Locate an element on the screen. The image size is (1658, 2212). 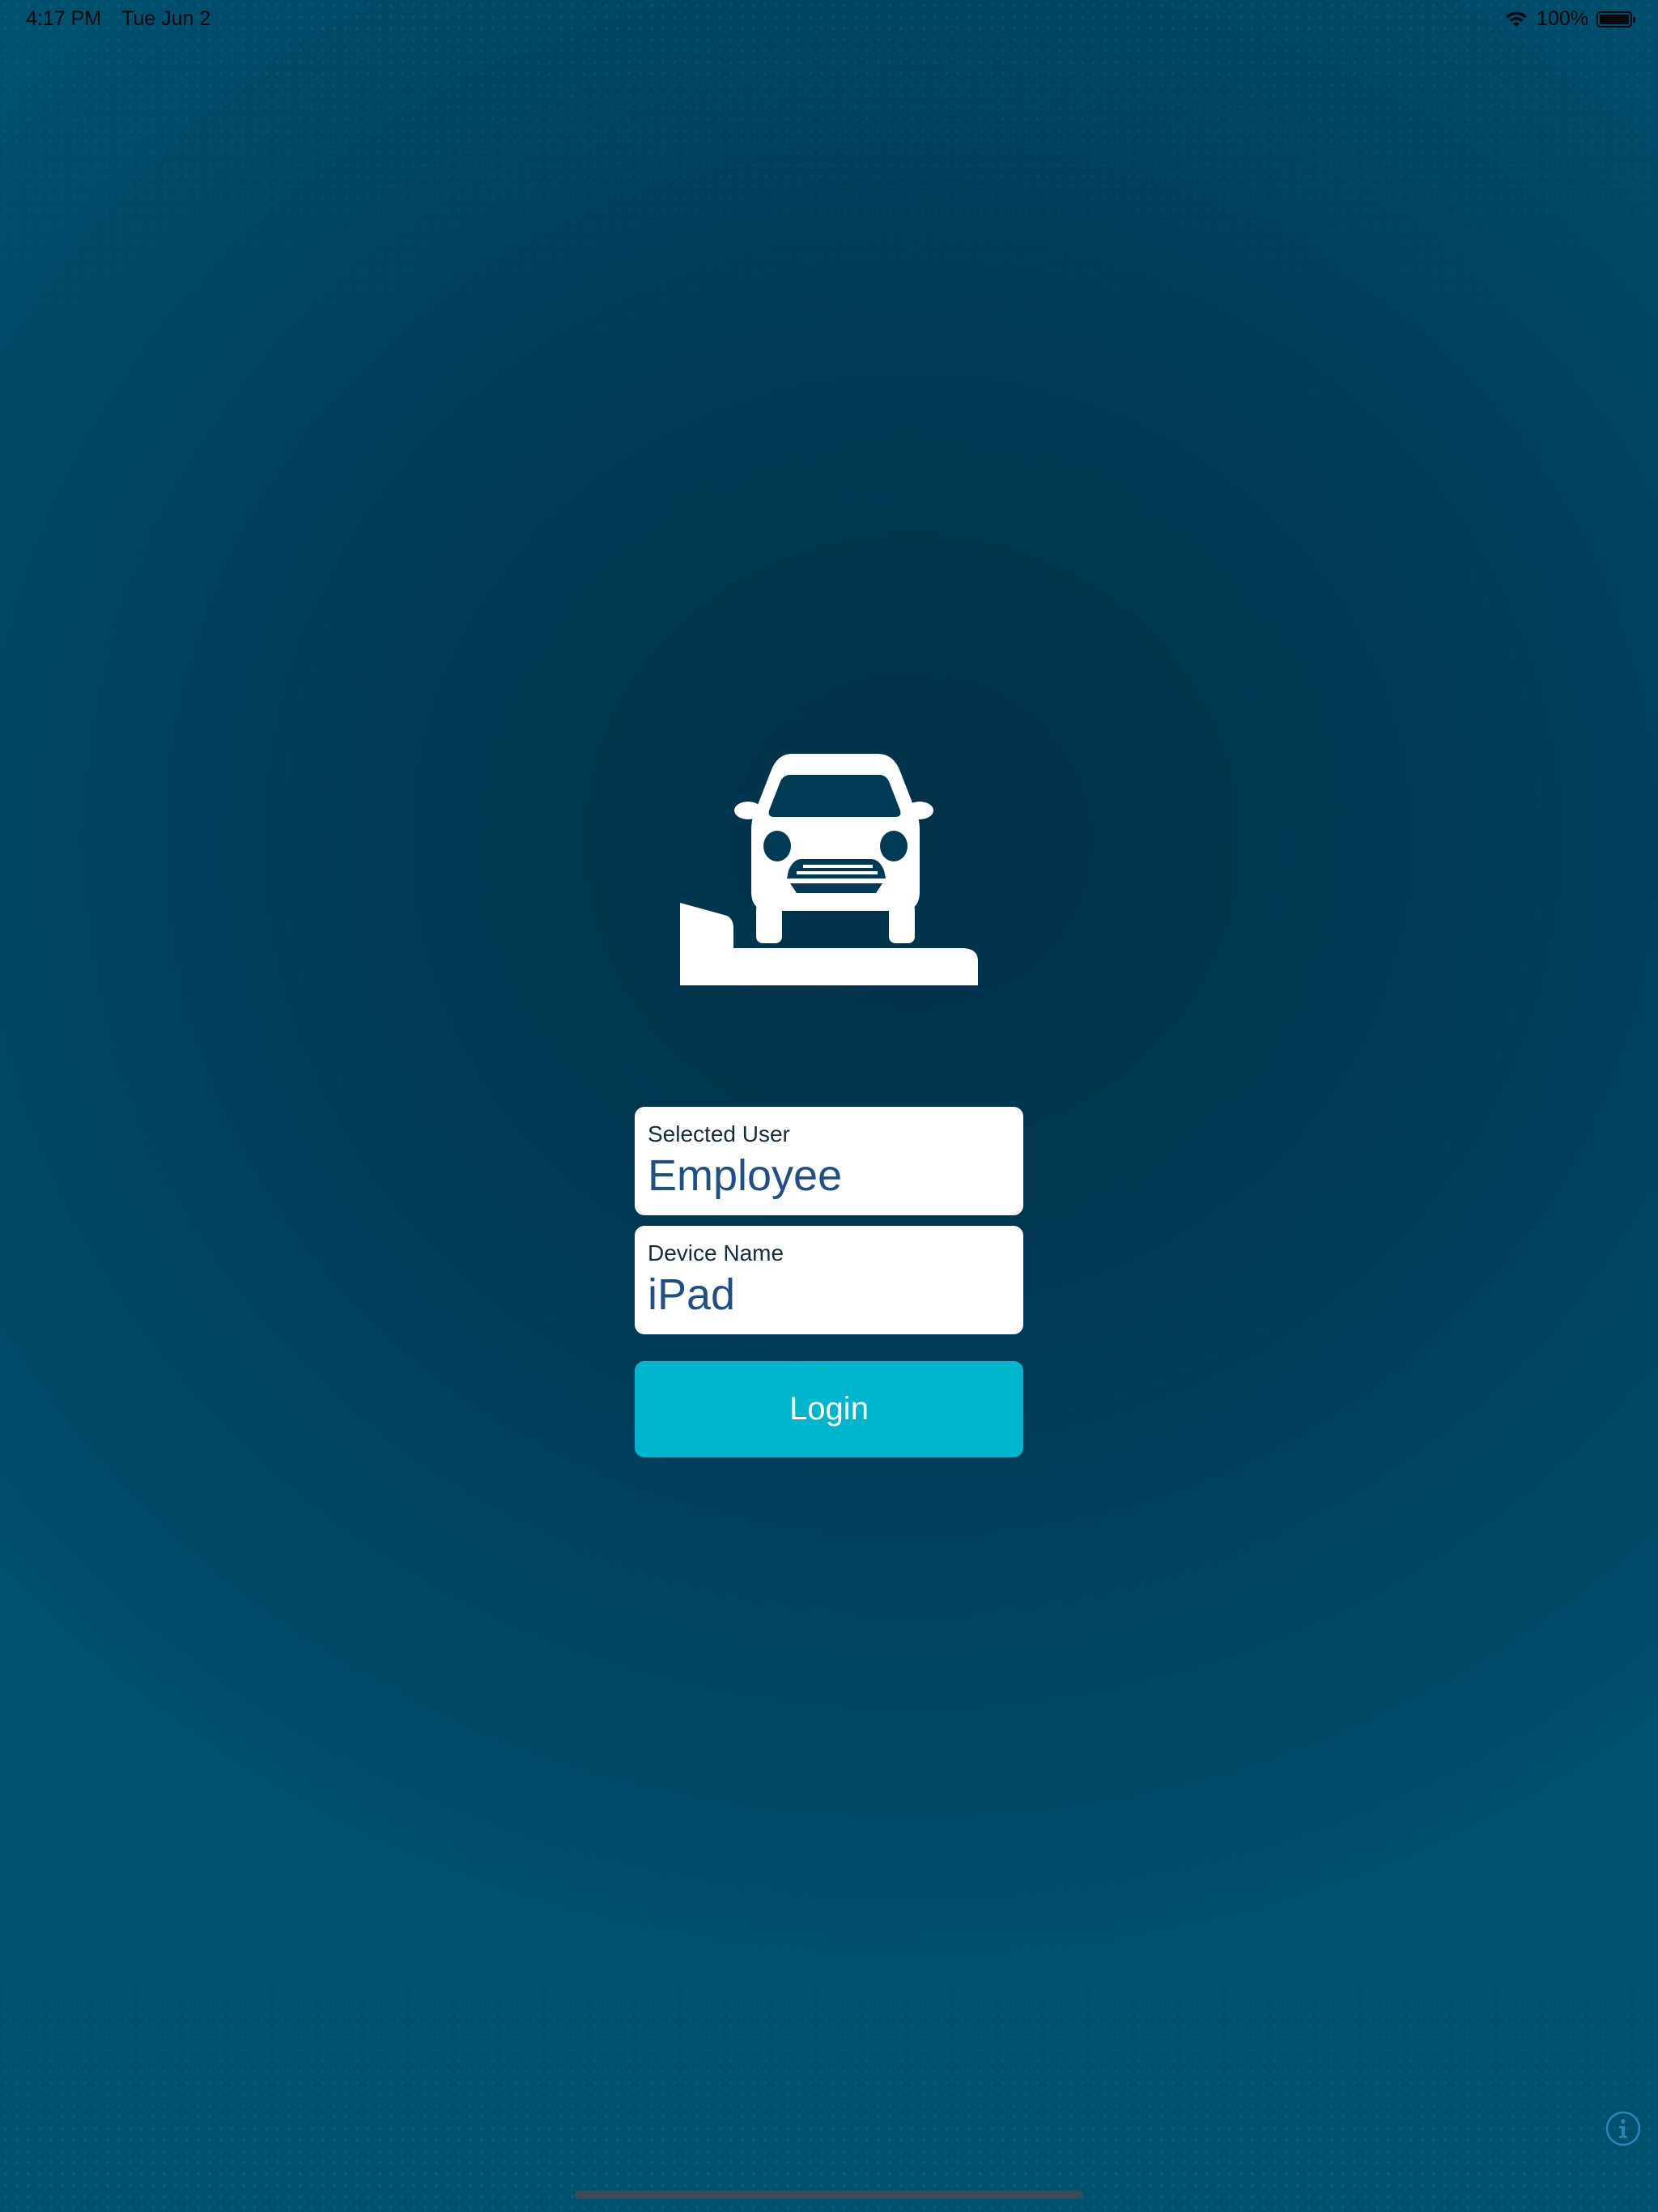
battery-level is located at coordinates (1614, 19).